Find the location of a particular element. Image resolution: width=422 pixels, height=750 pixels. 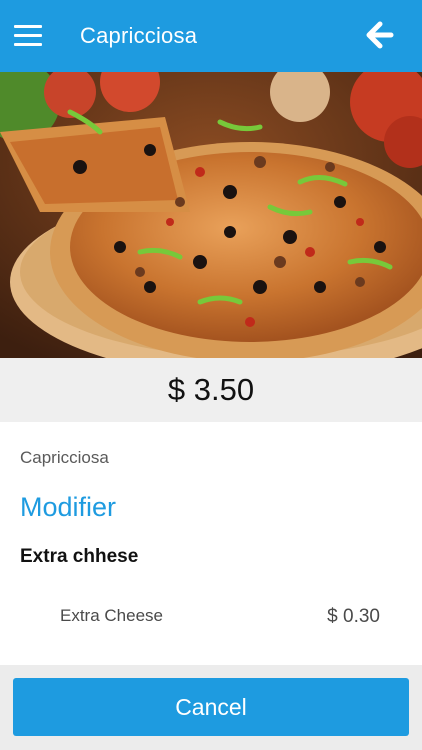

page-title: Capricciosa is located at coordinates (139, 35).